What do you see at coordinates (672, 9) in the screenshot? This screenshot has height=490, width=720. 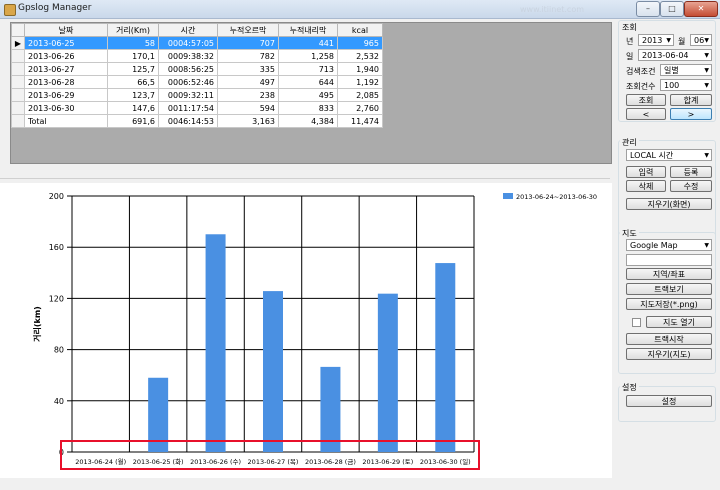 I see `maximize-button: □` at bounding box center [672, 9].